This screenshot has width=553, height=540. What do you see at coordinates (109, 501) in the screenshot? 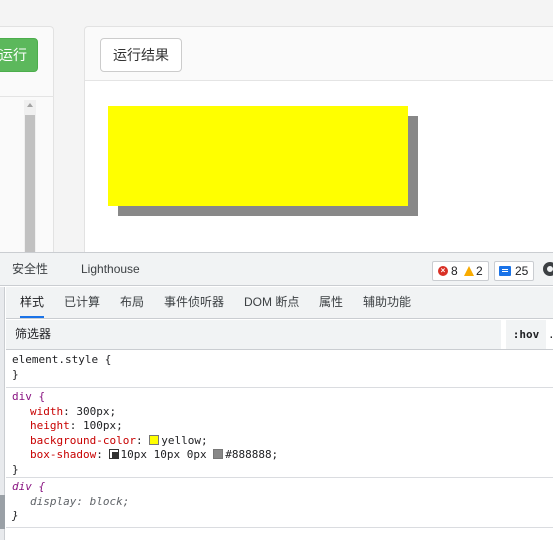
I see `property-value: block;` at bounding box center [109, 501].